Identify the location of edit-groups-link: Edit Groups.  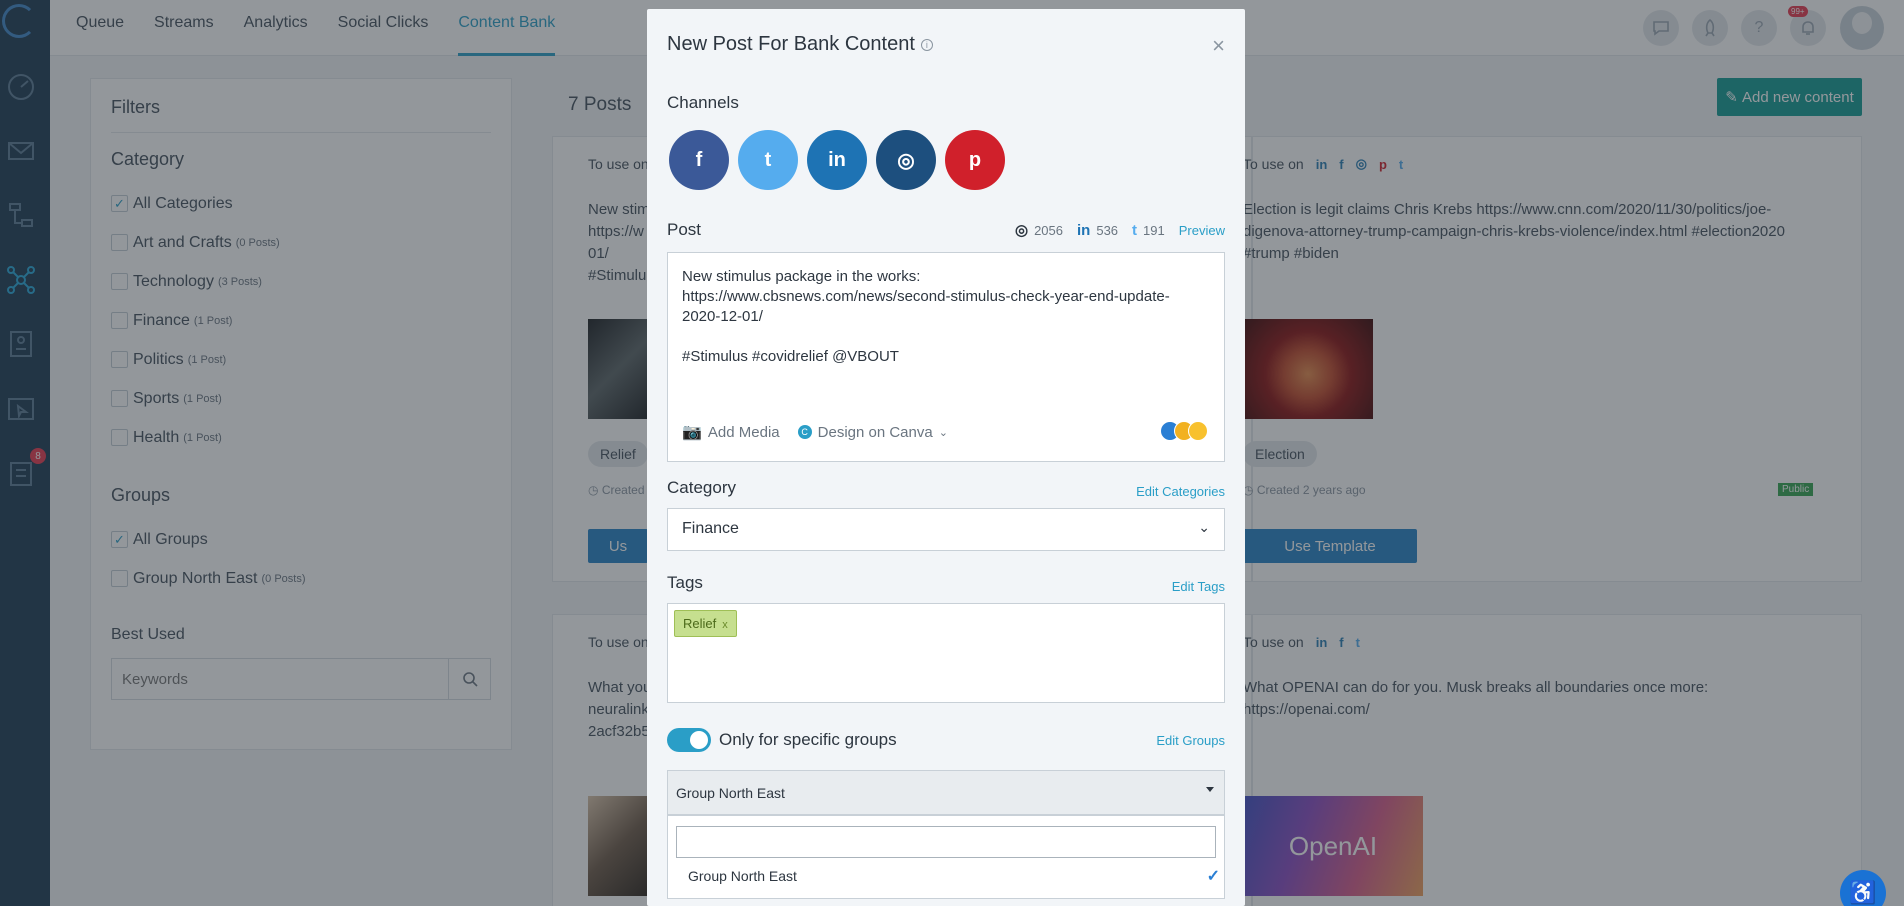
(1190, 740).